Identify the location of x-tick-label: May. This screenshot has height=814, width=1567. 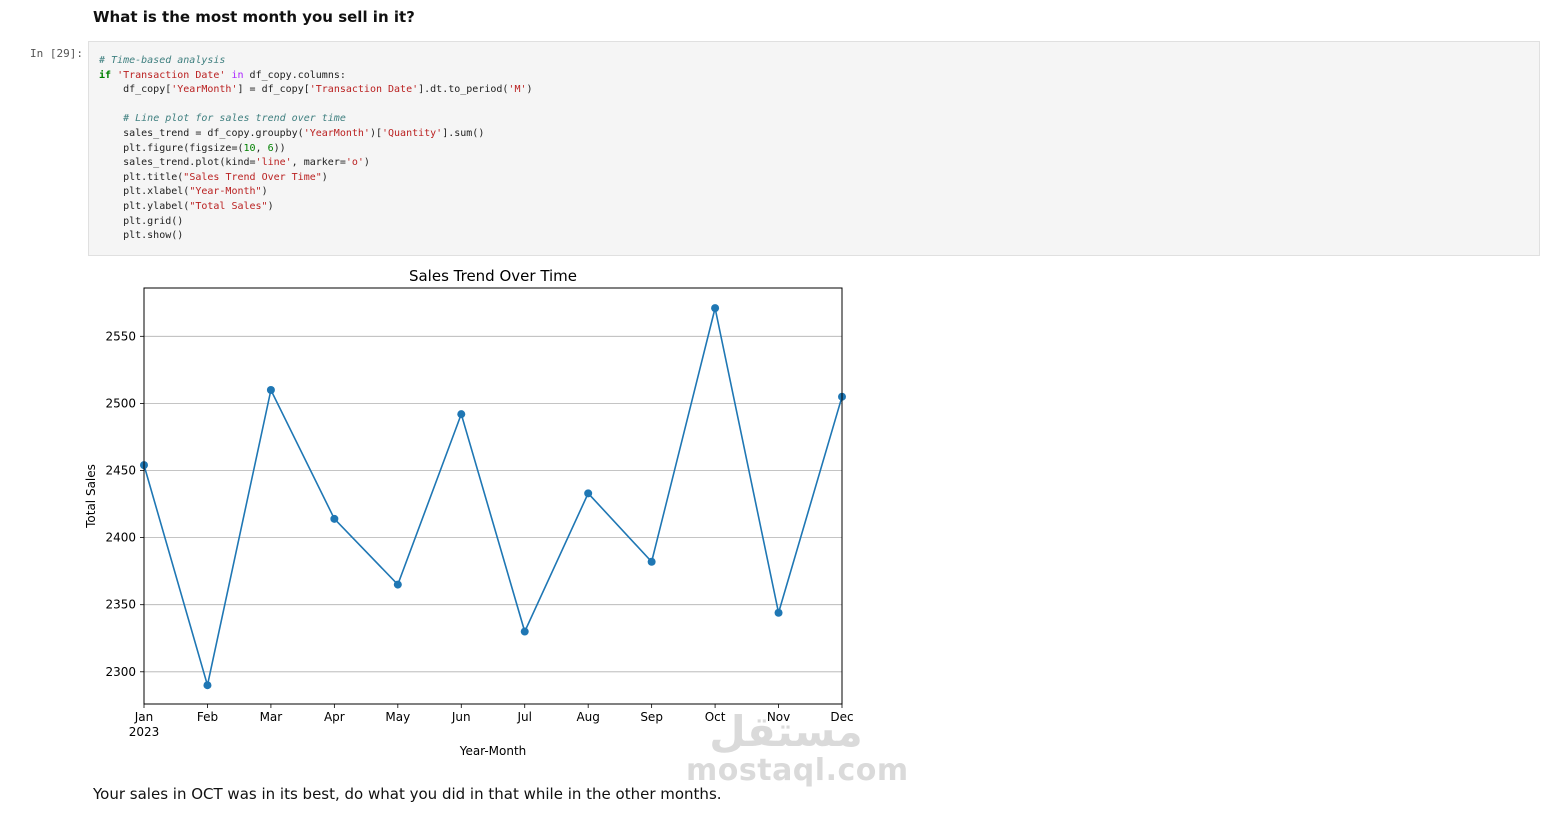
(397, 717).